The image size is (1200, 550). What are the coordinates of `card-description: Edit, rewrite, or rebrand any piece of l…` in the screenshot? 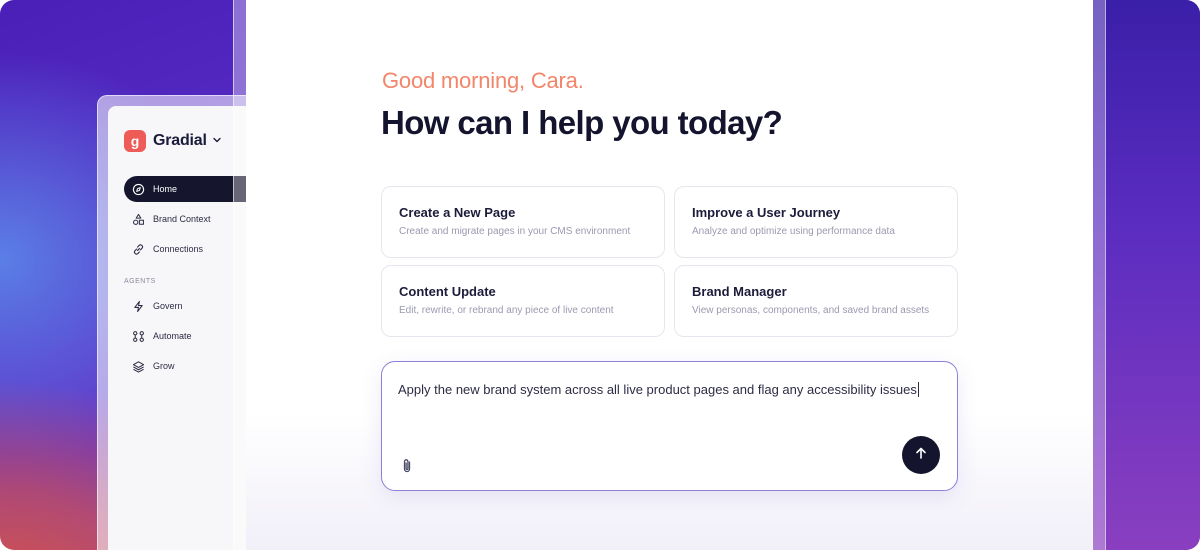 It's located at (506, 310).